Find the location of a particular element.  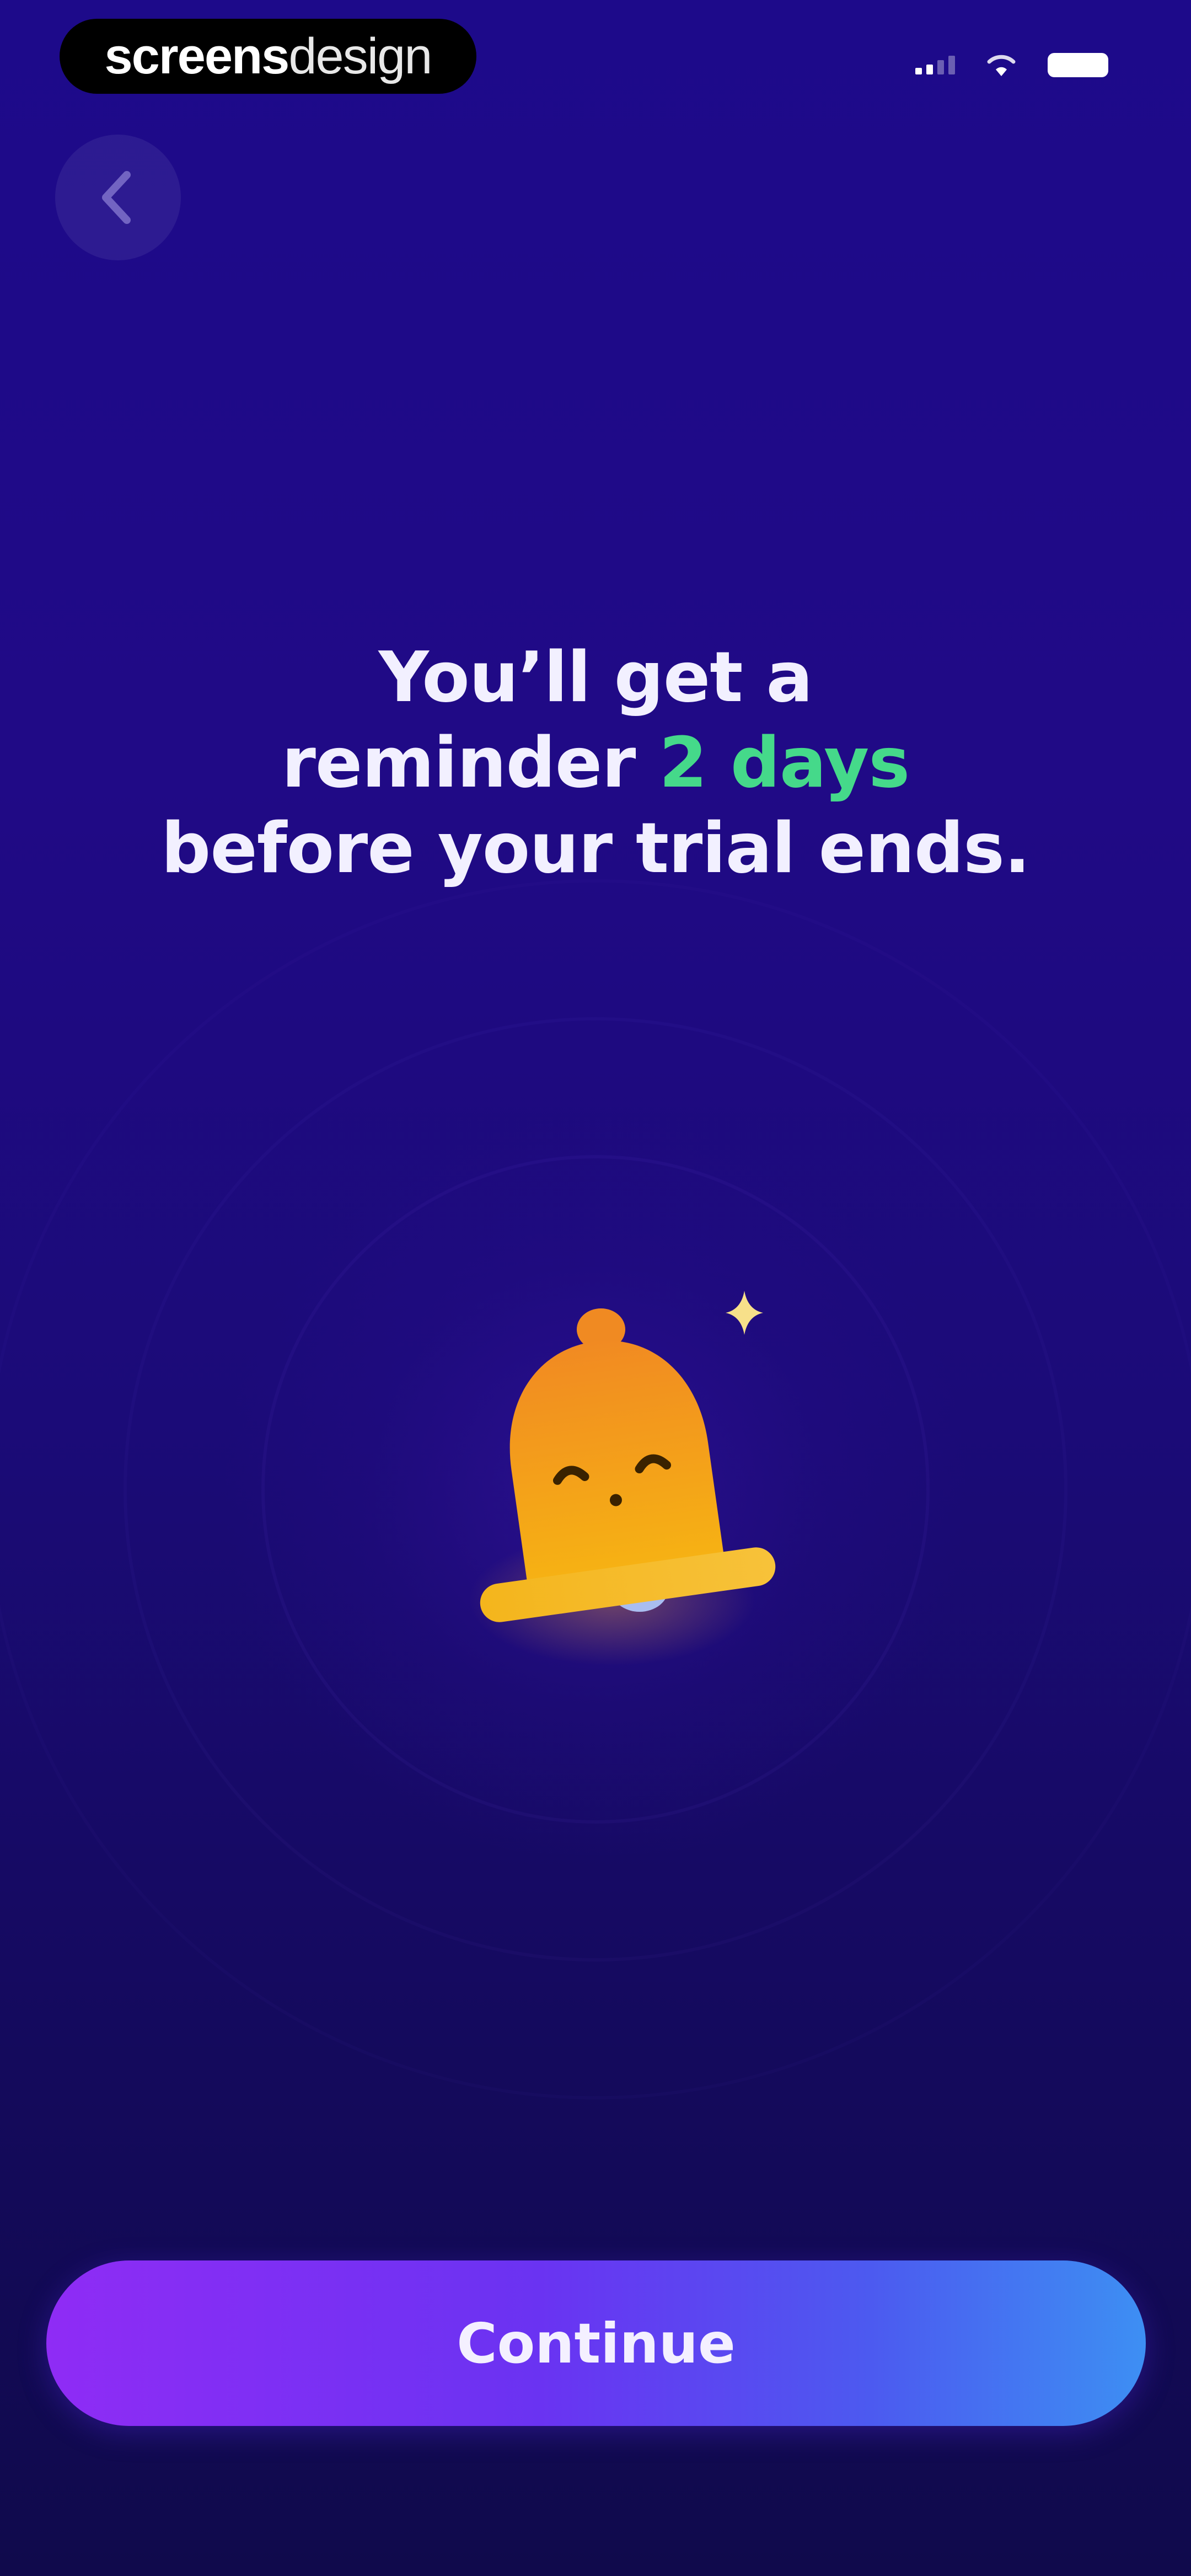

headline-line-2-text: reminder is located at coordinates (470, 762).